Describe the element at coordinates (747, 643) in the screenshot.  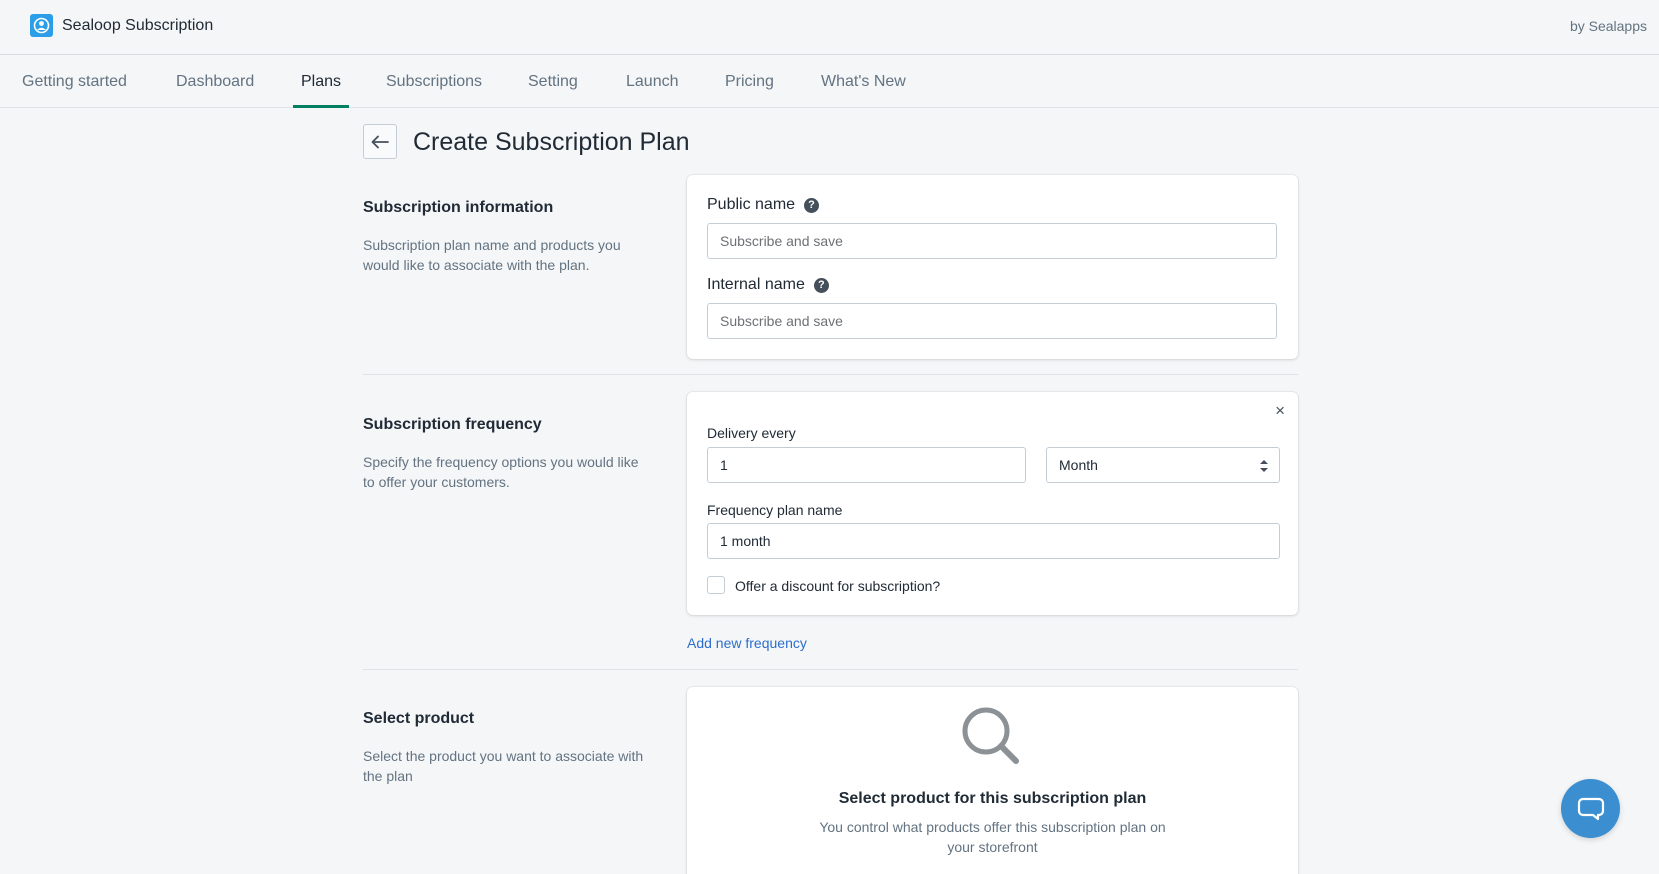
I see `add-new-frequency-link: Add new frequency` at that location.